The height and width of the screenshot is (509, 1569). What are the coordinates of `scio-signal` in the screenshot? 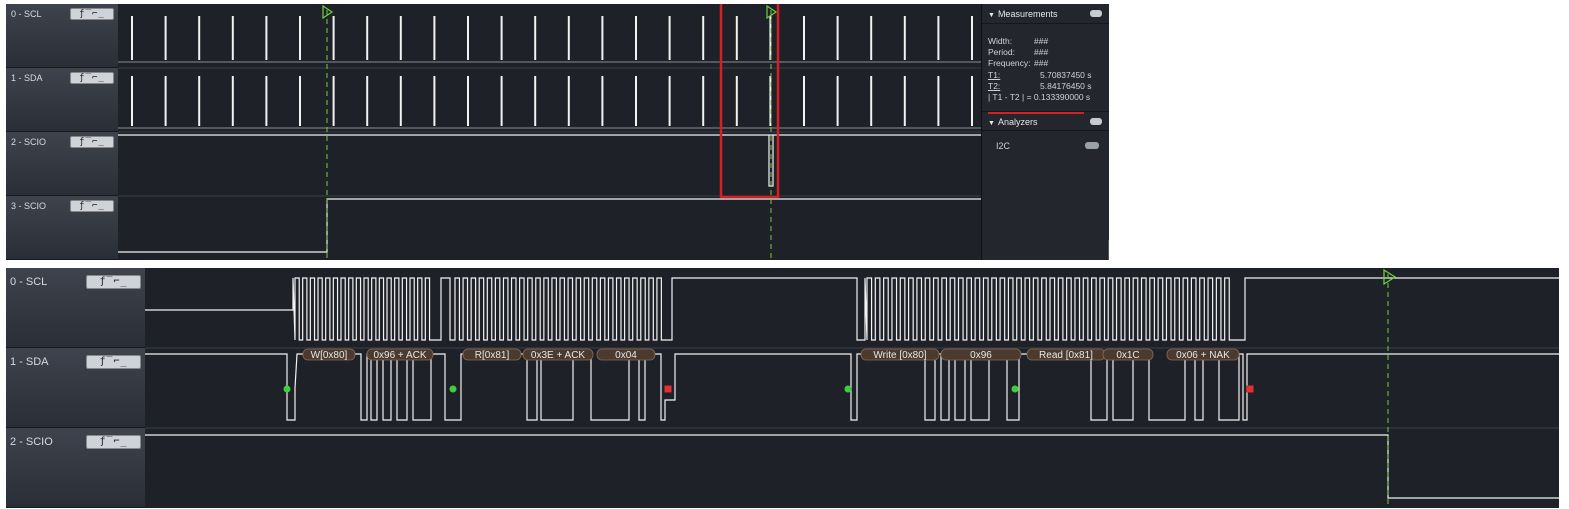 It's located at (852, 466).